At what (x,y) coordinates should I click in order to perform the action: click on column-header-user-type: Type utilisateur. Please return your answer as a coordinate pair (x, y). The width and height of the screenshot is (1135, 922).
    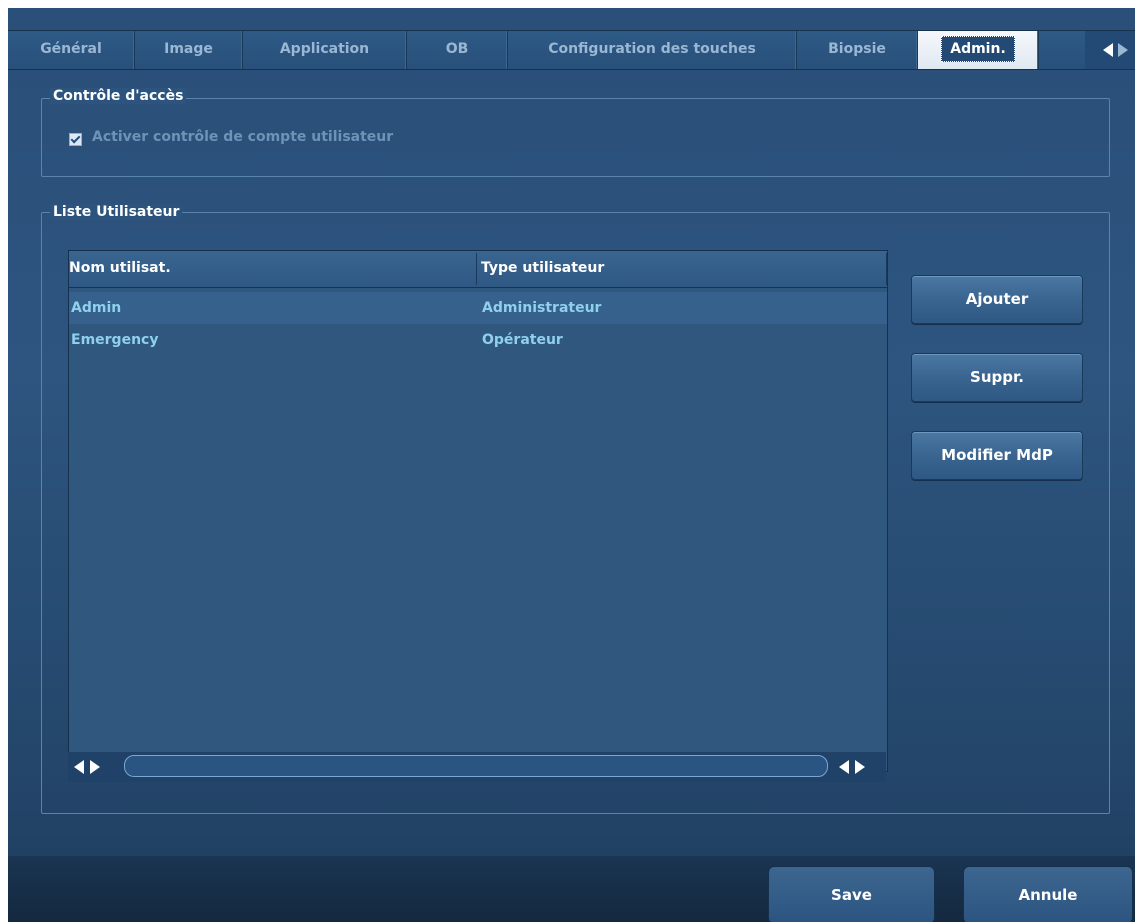
    Looking at the image, I should click on (542, 268).